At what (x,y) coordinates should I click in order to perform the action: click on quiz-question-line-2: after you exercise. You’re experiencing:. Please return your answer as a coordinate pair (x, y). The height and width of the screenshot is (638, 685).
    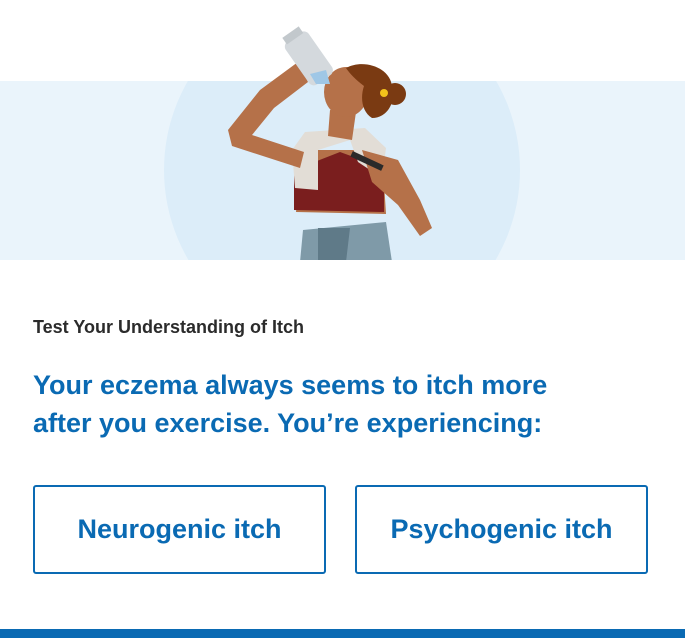
    Looking at the image, I should click on (288, 423).